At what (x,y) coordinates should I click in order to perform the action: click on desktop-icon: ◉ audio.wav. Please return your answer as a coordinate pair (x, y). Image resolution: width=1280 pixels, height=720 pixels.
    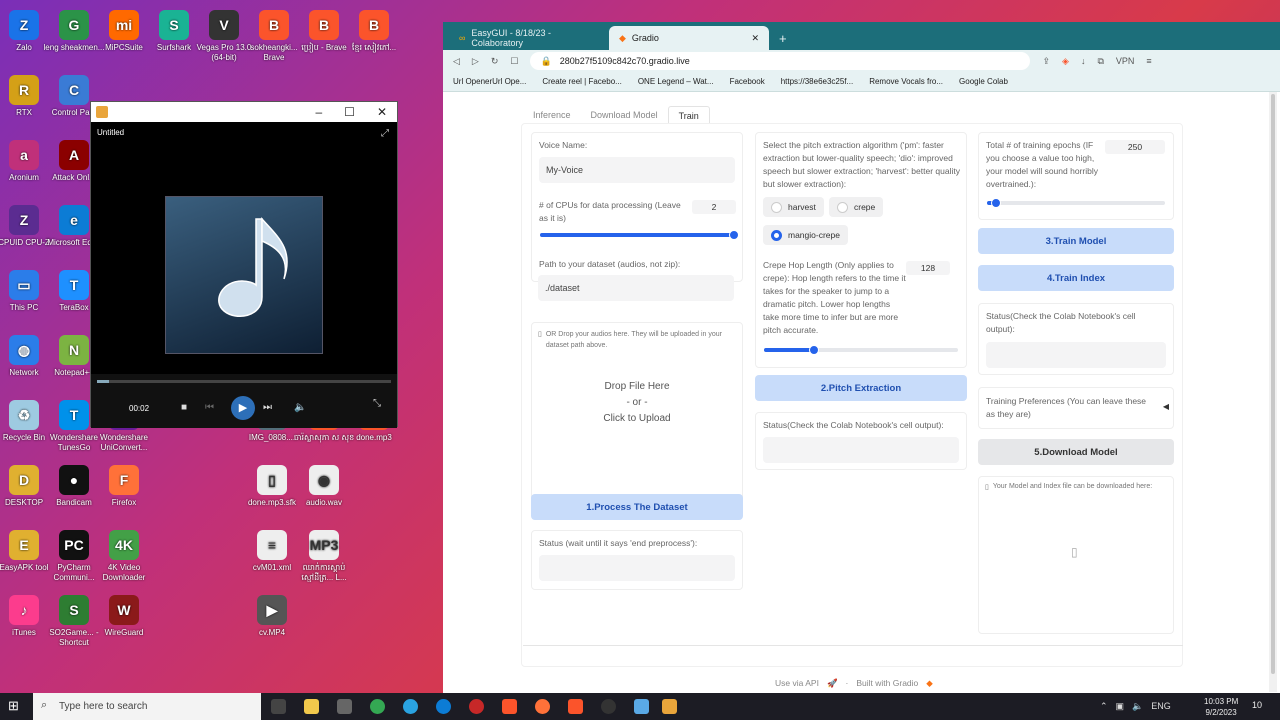
    Looking at the image, I should click on (324, 486).